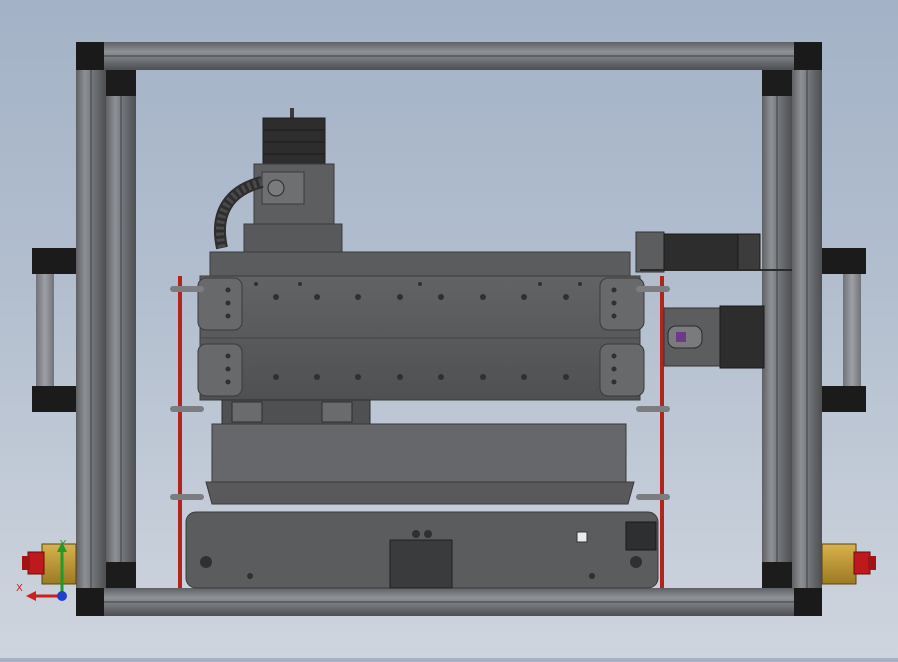  What do you see at coordinates (62, 596) in the screenshot?
I see `triad-z-axis` at bounding box center [62, 596].